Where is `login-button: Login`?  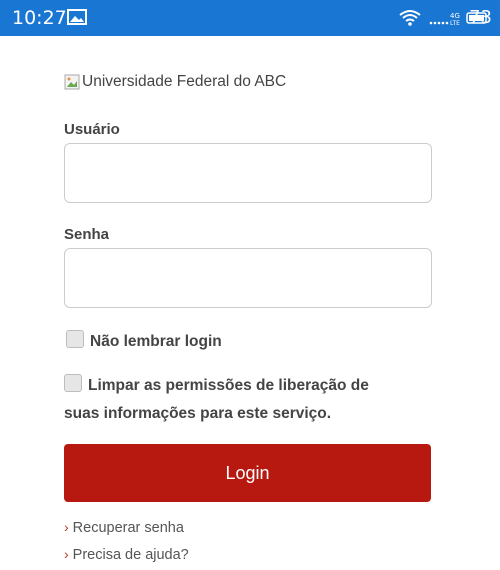
login-button: Login is located at coordinates (247, 473).